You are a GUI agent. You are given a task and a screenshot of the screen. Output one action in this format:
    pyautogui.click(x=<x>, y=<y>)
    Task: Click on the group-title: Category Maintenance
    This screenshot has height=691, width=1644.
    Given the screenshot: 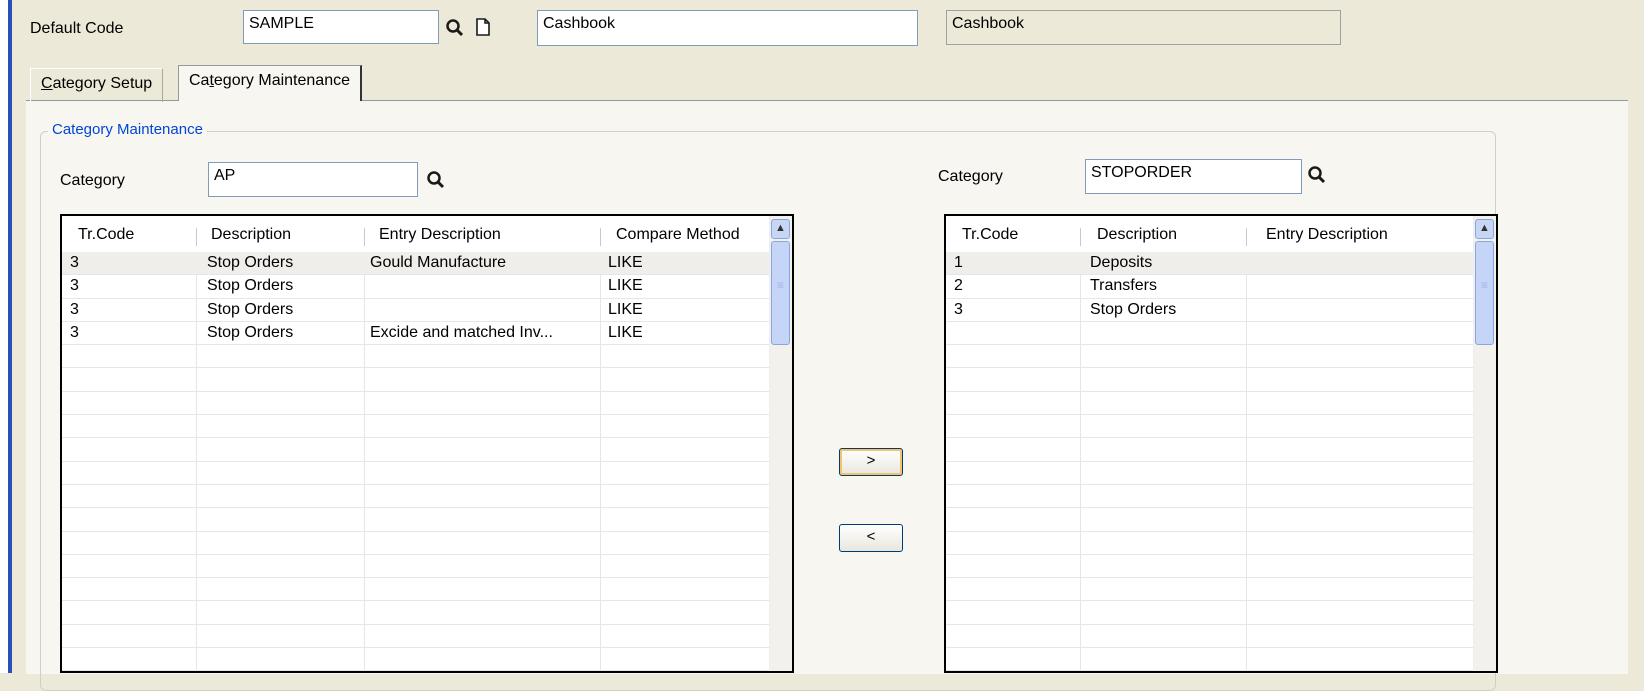 What is the action you would take?
    pyautogui.click(x=127, y=129)
    